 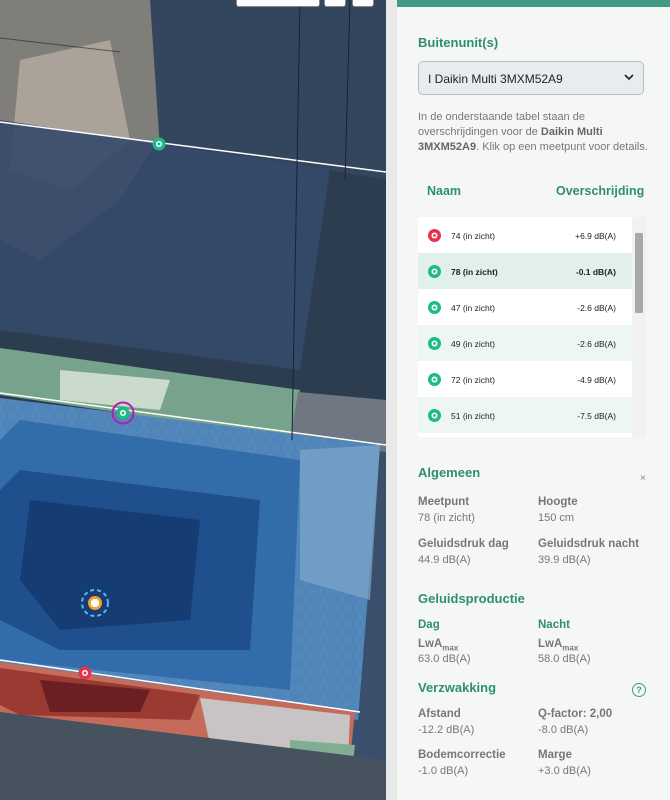 What do you see at coordinates (639, 327) in the screenshot?
I see `table-scrollbar` at bounding box center [639, 327].